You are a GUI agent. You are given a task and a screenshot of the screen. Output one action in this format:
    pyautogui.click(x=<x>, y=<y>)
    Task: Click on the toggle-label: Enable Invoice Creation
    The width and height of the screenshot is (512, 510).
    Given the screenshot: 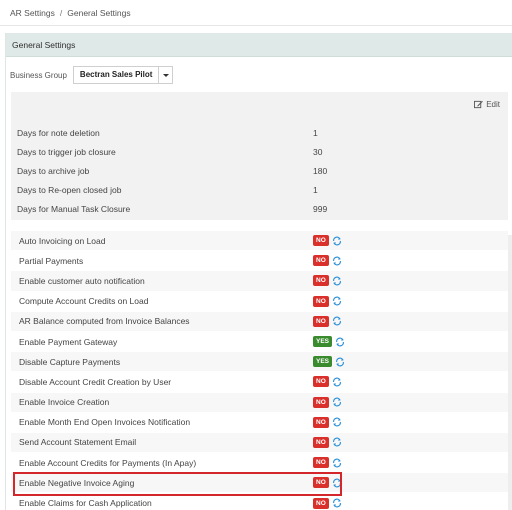 What is the action you would take?
    pyautogui.click(x=64, y=402)
    